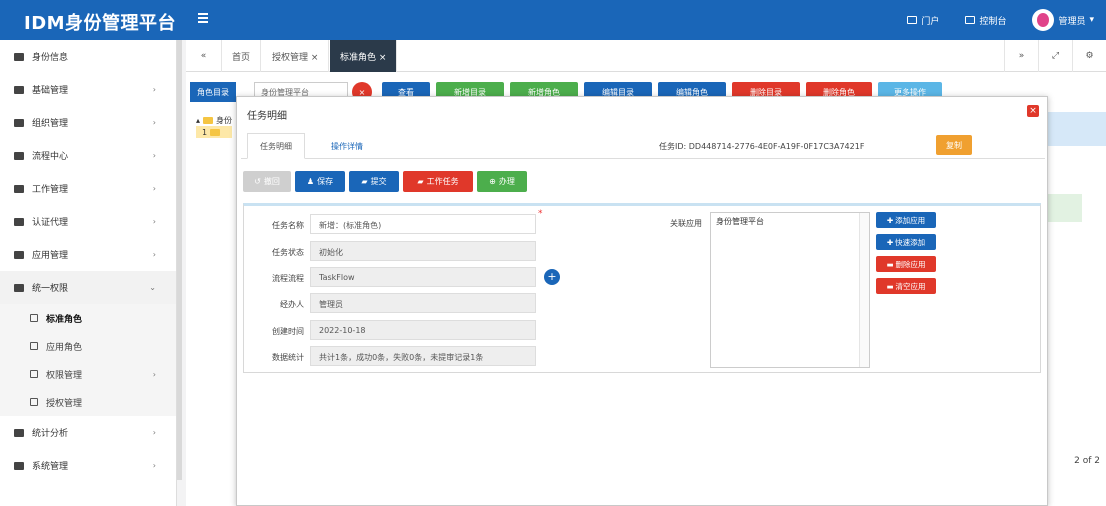 The height and width of the screenshot is (506, 1106). Describe the element at coordinates (50, 289) in the screenshot. I see `sidebar-item-label: 统一权限` at that location.